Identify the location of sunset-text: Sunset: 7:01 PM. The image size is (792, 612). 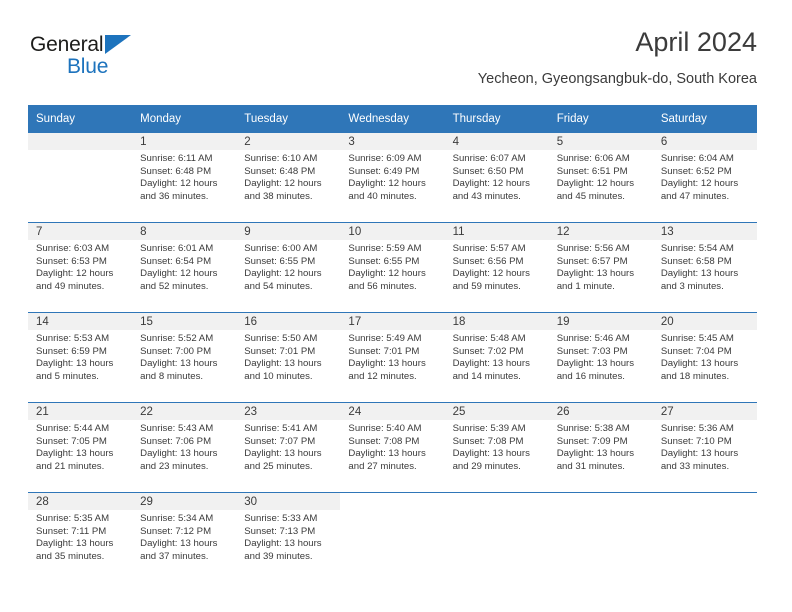
(280, 351).